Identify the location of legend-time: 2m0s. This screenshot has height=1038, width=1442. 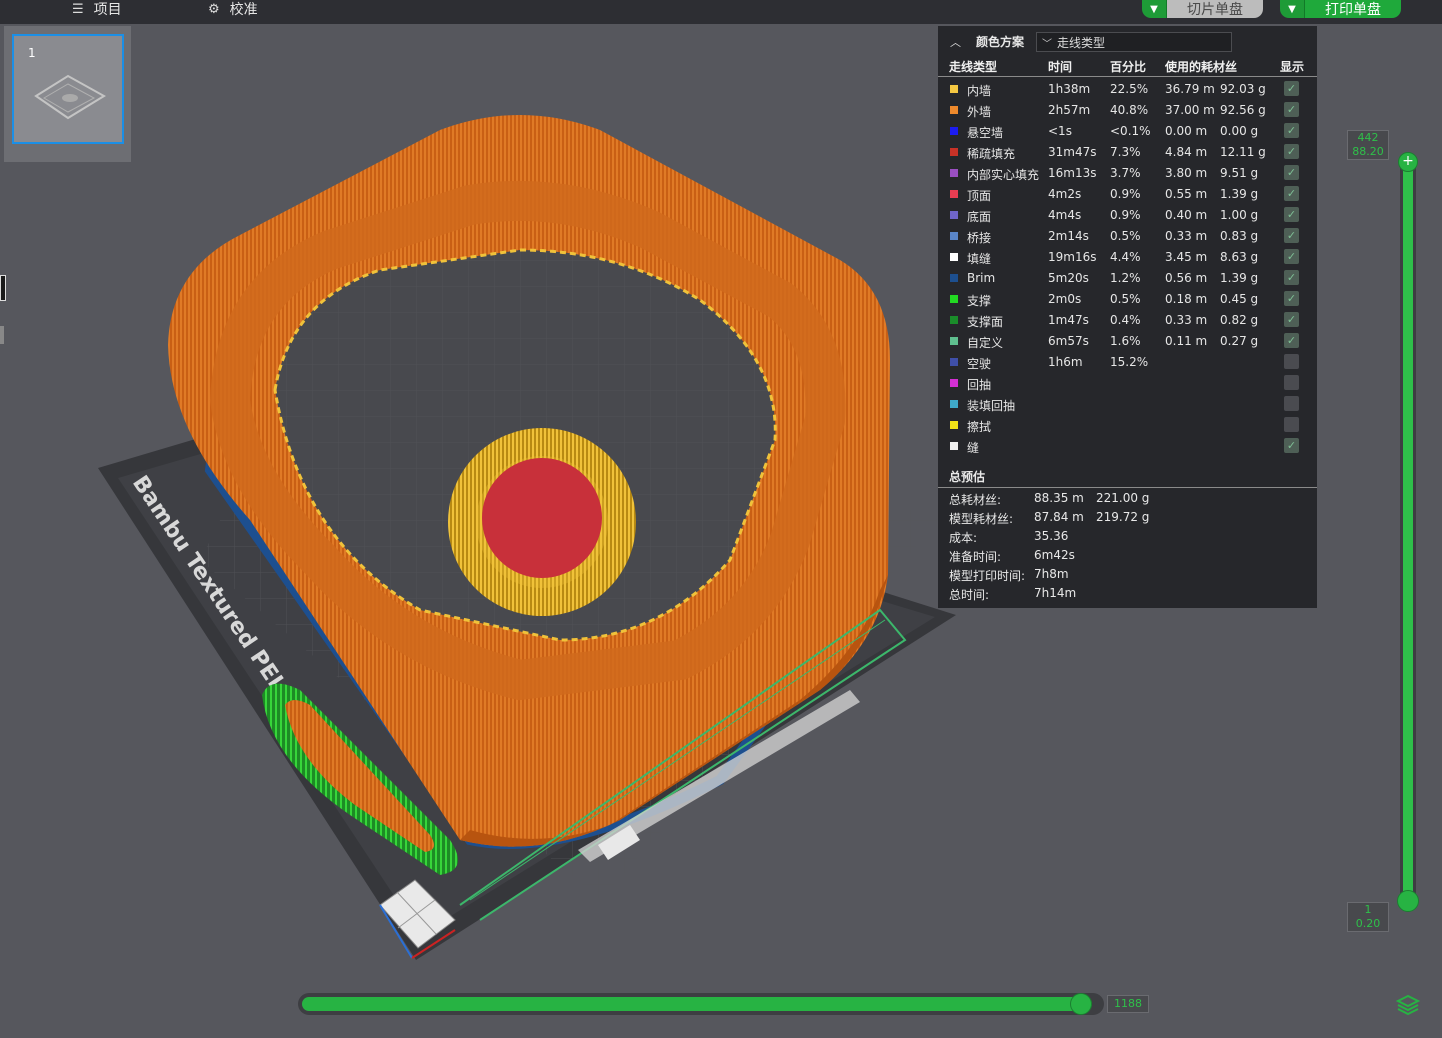
(1065, 299).